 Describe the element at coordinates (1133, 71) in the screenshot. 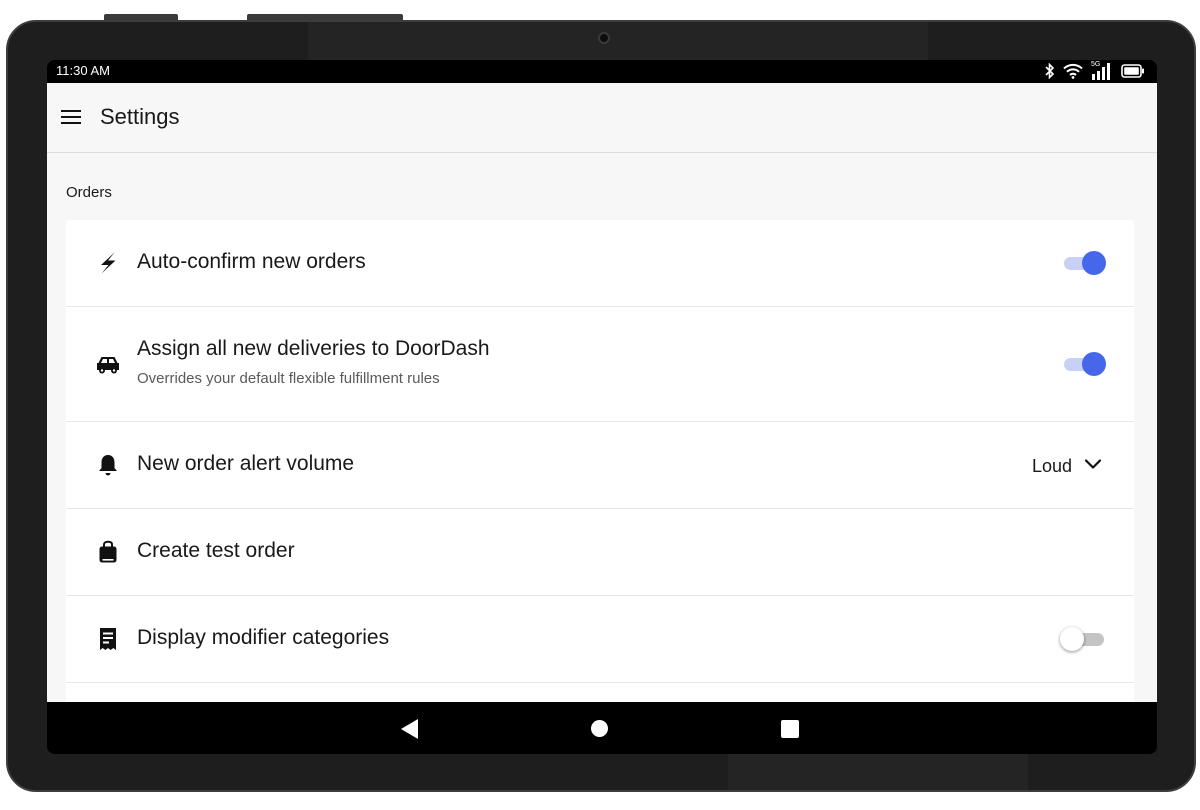

I see `battery-icon` at that location.